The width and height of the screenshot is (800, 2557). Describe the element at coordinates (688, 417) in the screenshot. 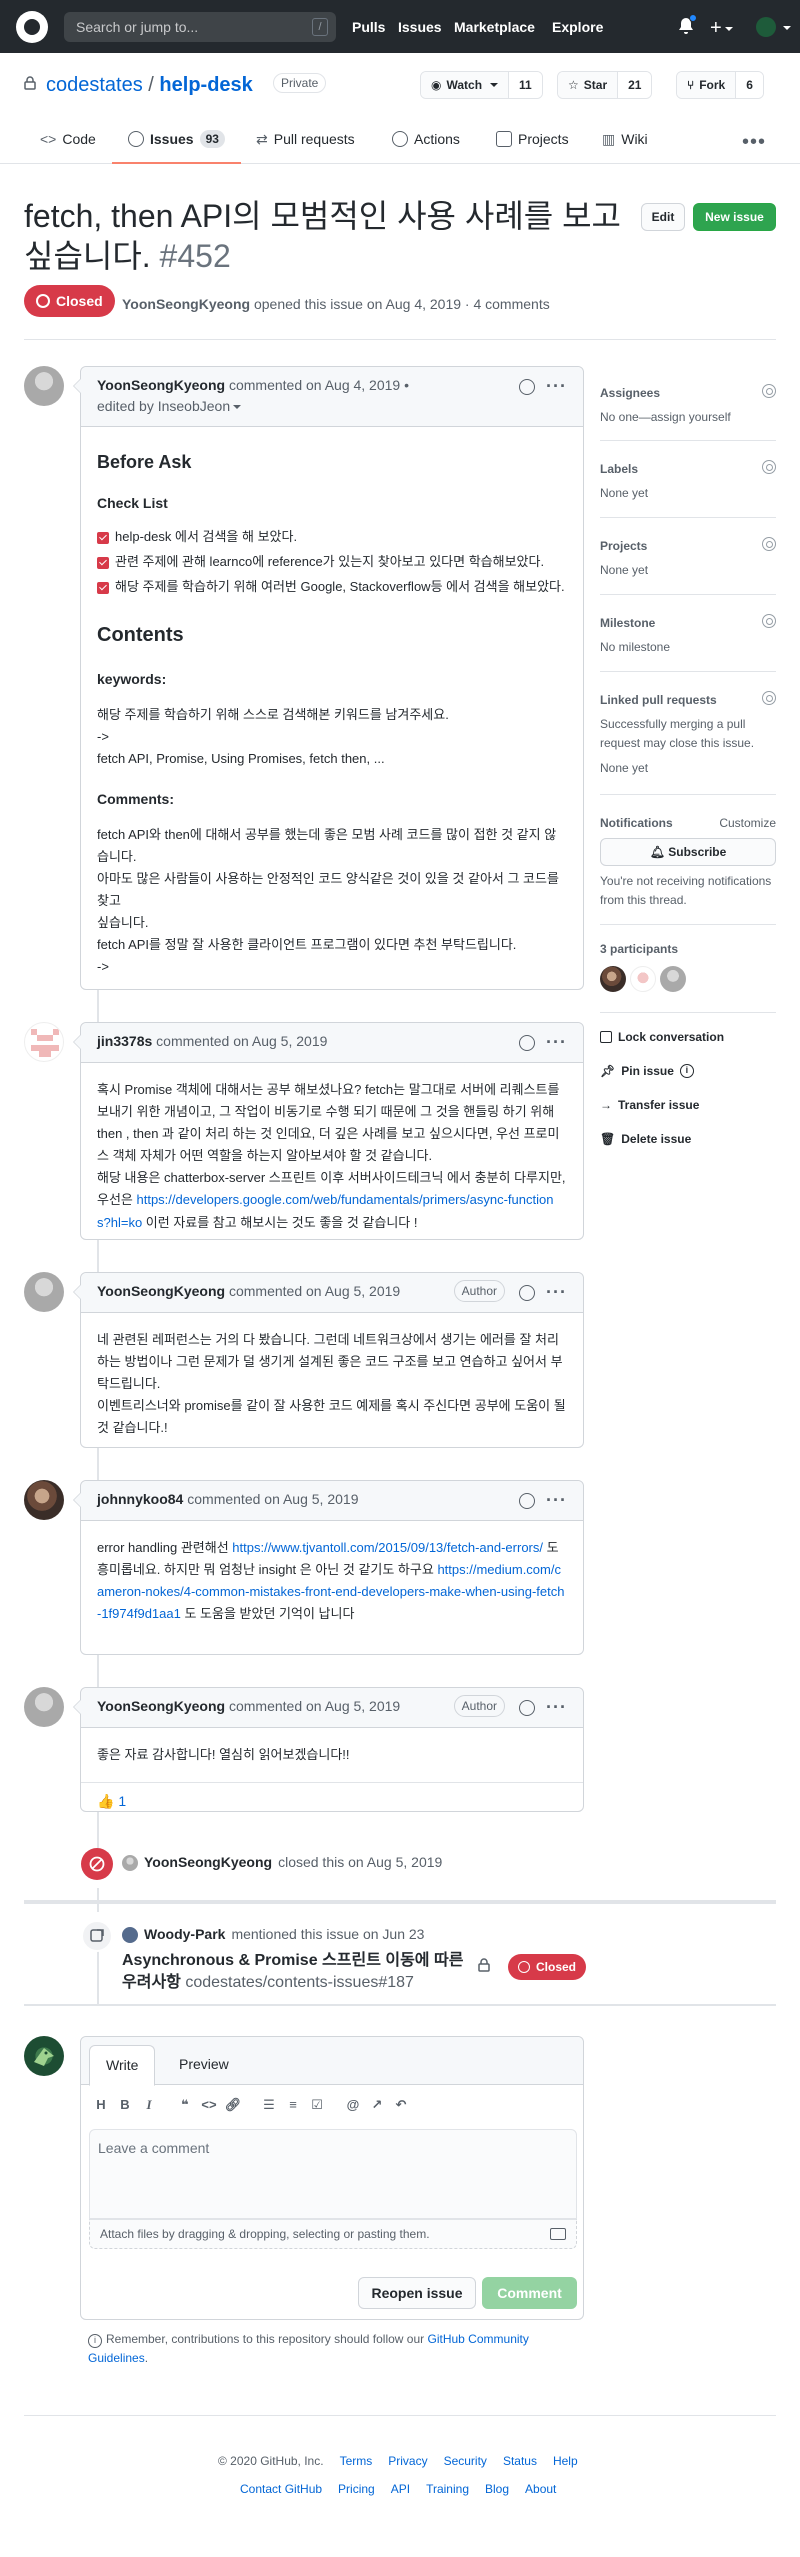

I see `assign-yourself-link: No one—assign yourself` at that location.